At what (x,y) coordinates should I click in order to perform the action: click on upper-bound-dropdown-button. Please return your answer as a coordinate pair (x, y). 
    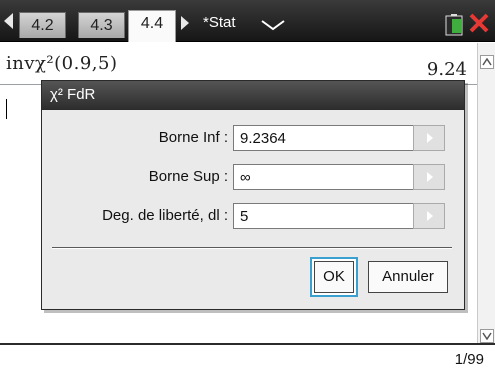
    Looking at the image, I should click on (429, 177).